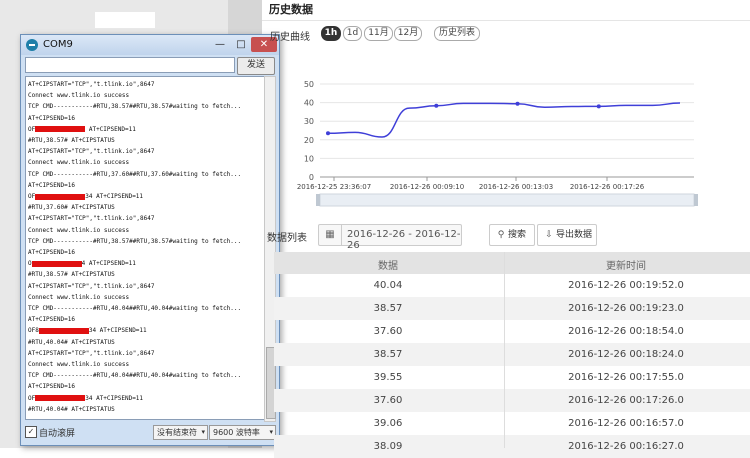 The width and height of the screenshot is (750, 458). I want to click on cell-value: 38.57, so click(388, 354).